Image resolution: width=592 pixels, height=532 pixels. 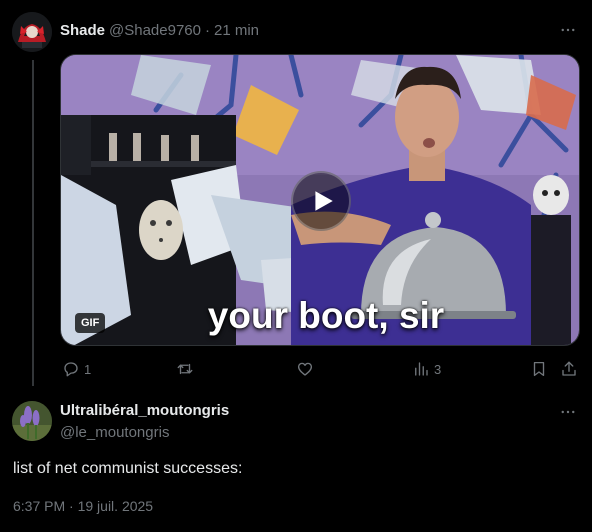 I want to click on share-icon, so click(x=569, y=368).